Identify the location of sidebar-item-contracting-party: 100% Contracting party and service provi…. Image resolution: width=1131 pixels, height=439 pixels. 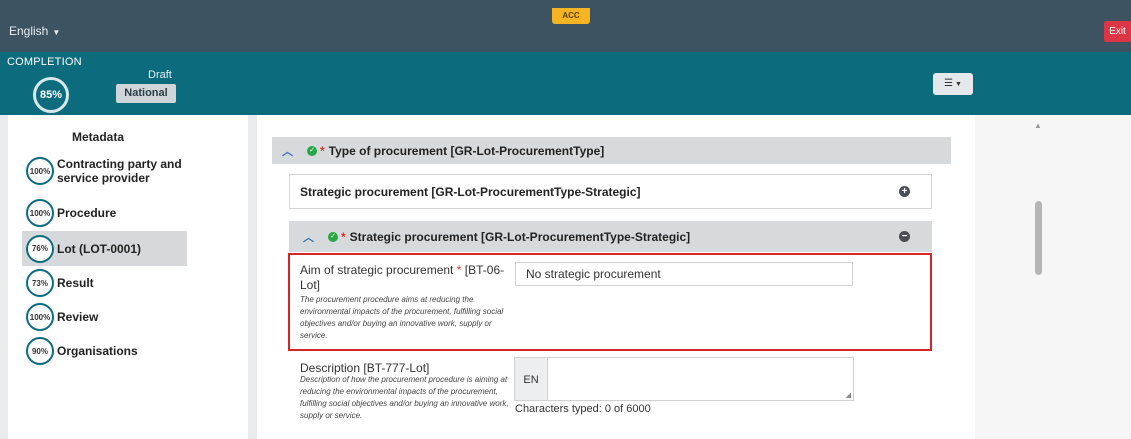
(104, 171).